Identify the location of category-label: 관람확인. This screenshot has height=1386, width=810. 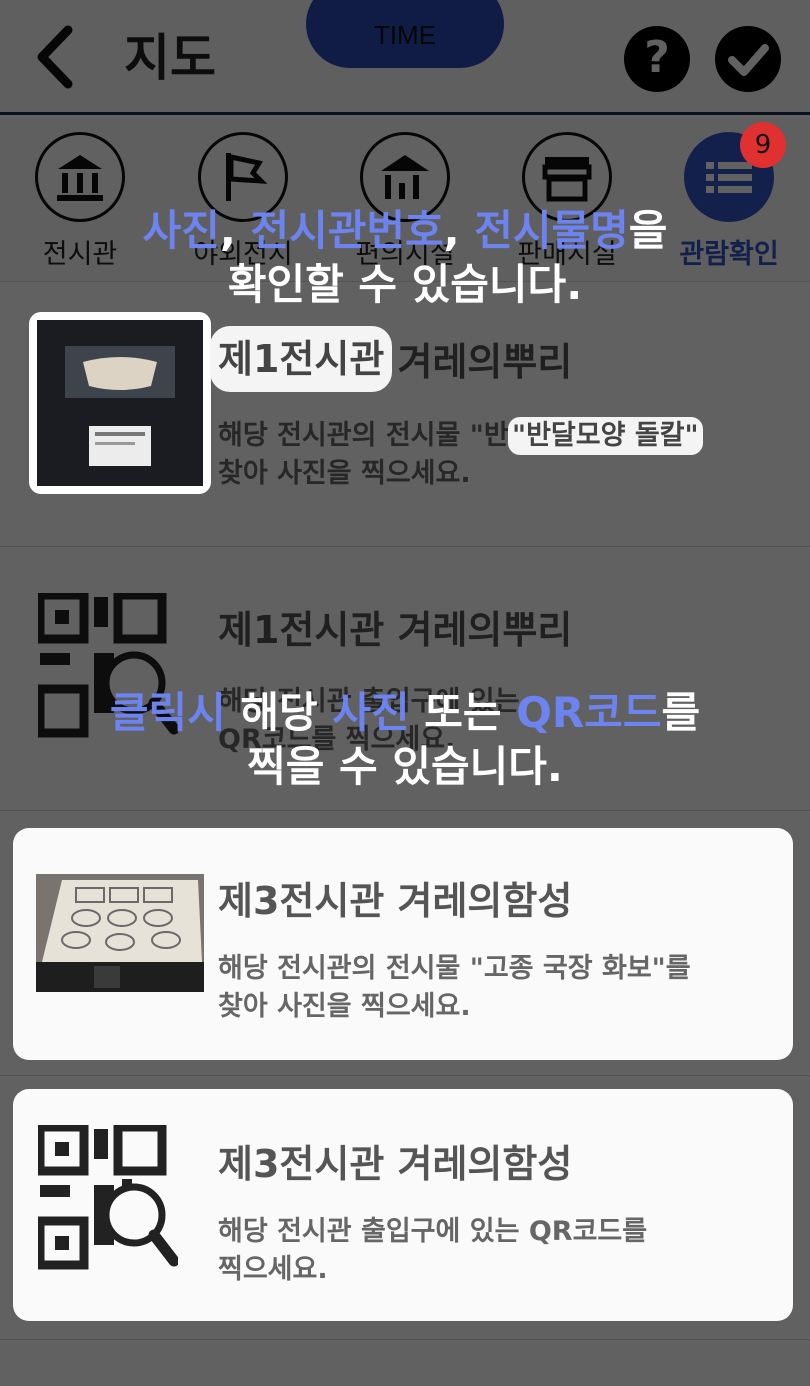
(729, 254).